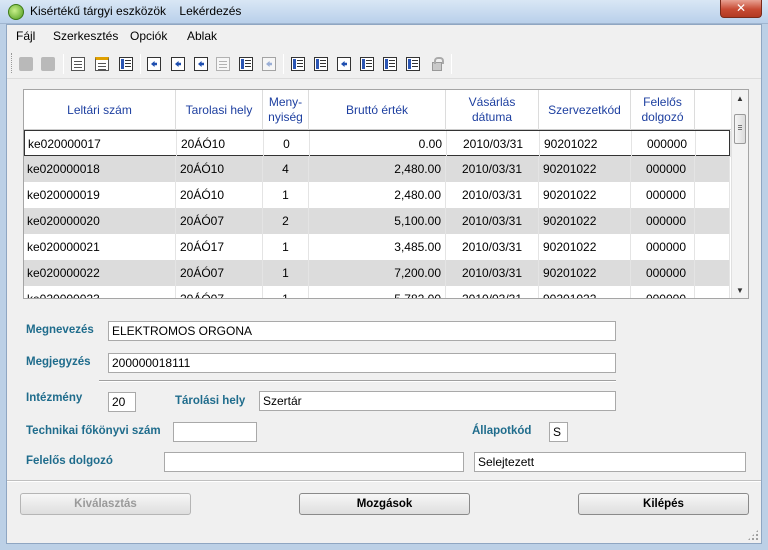 This screenshot has width=768, height=550. I want to click on intezmeny-field: 20, so click(122, 402).